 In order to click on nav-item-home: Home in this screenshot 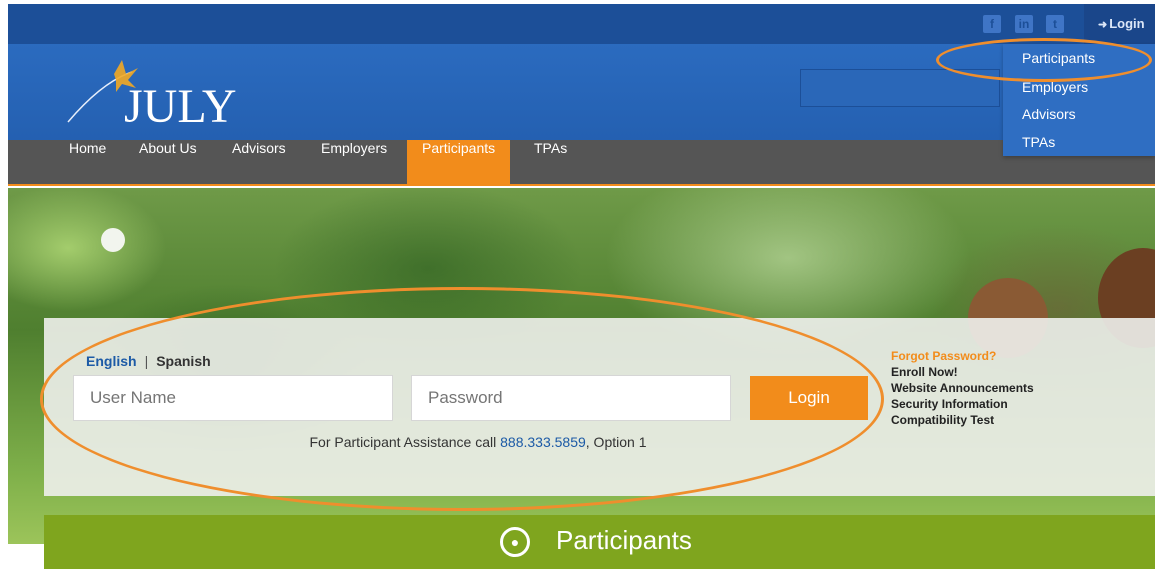, I will do `click(87, 163)`.